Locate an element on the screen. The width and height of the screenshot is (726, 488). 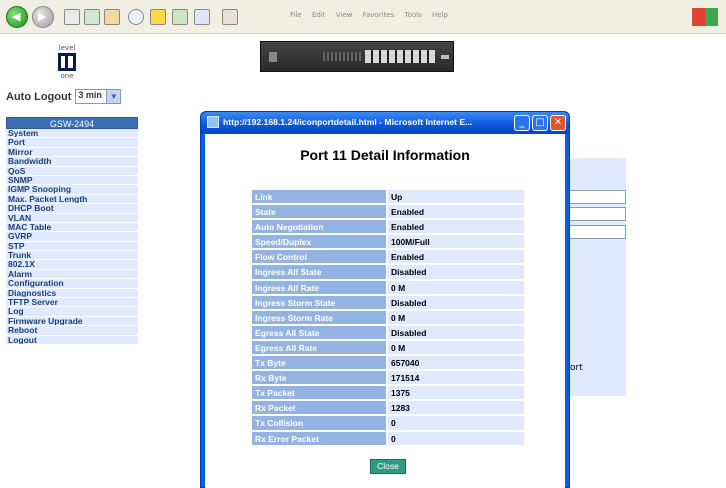
table-row: Rx Byte 171514 is located at coordinates (388, 378).